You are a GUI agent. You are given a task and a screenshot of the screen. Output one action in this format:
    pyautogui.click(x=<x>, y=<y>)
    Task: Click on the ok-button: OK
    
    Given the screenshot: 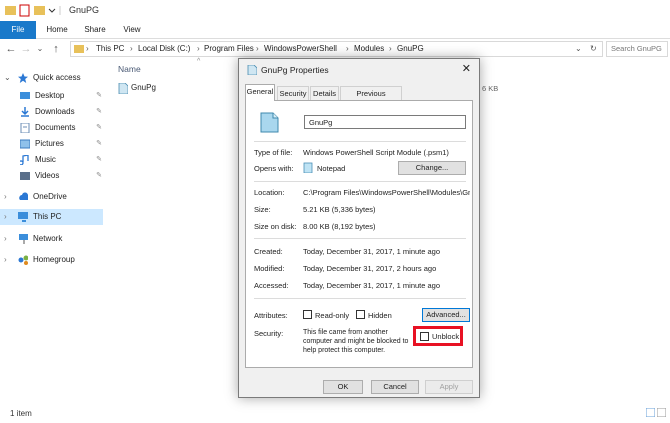 What is the action you would take?
    pyautogui.click(x=343, y=387)
    